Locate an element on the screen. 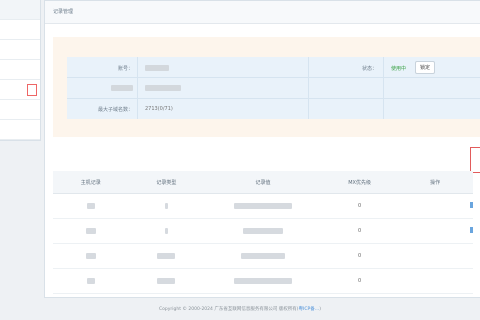 The image size is (480, 320). col-mx: MX优先级 is located at coordinates (359, 182).